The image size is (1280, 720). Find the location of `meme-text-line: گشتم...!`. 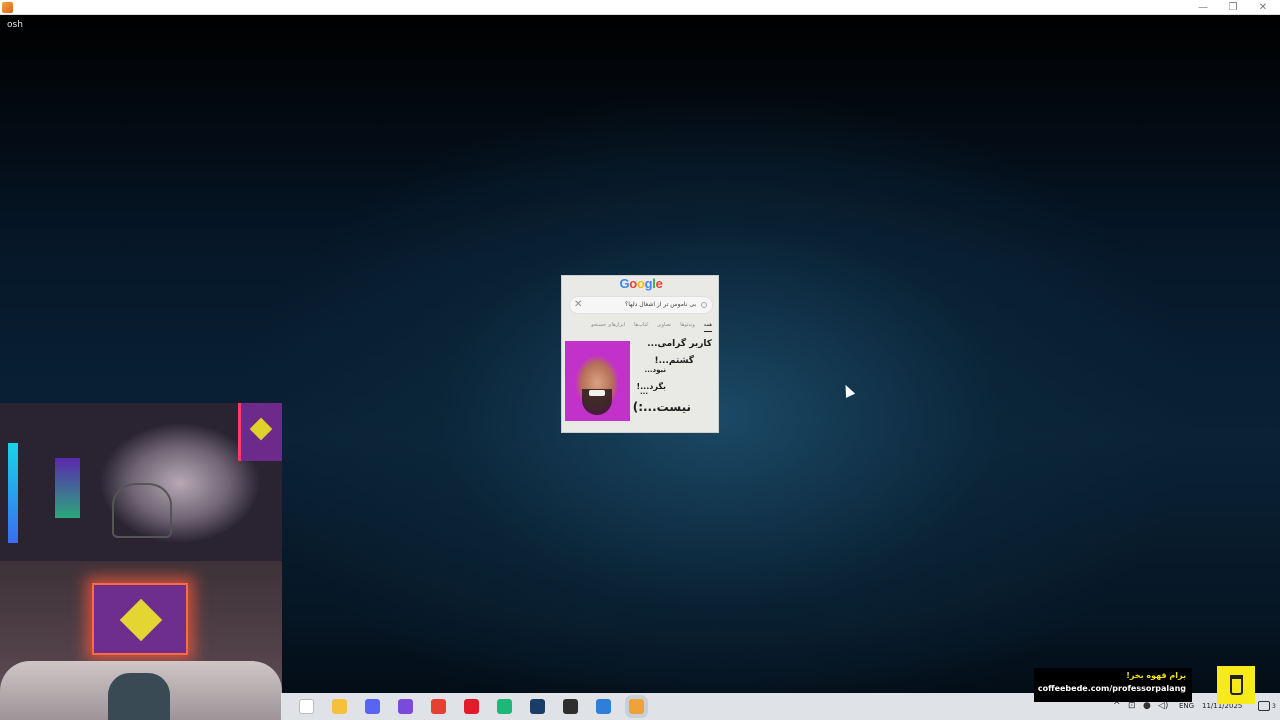

meme-text-line: گشتم...! is located at coordinates (674, 361).